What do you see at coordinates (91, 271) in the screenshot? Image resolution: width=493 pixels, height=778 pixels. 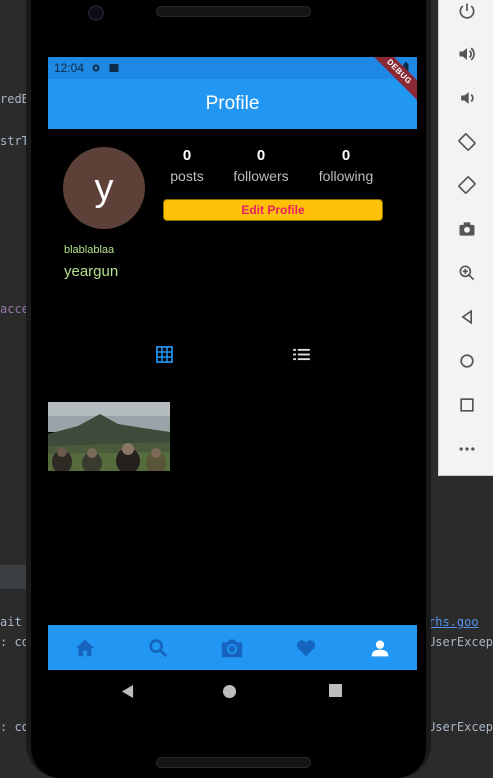 I see `profile-username: yeargun` at bounding box center [91, 271].